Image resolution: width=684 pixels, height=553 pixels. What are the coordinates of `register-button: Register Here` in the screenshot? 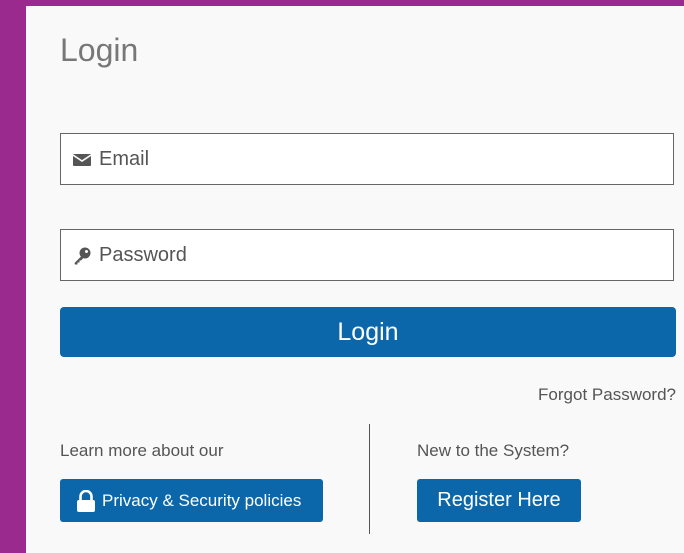 It's located at (499, 500).